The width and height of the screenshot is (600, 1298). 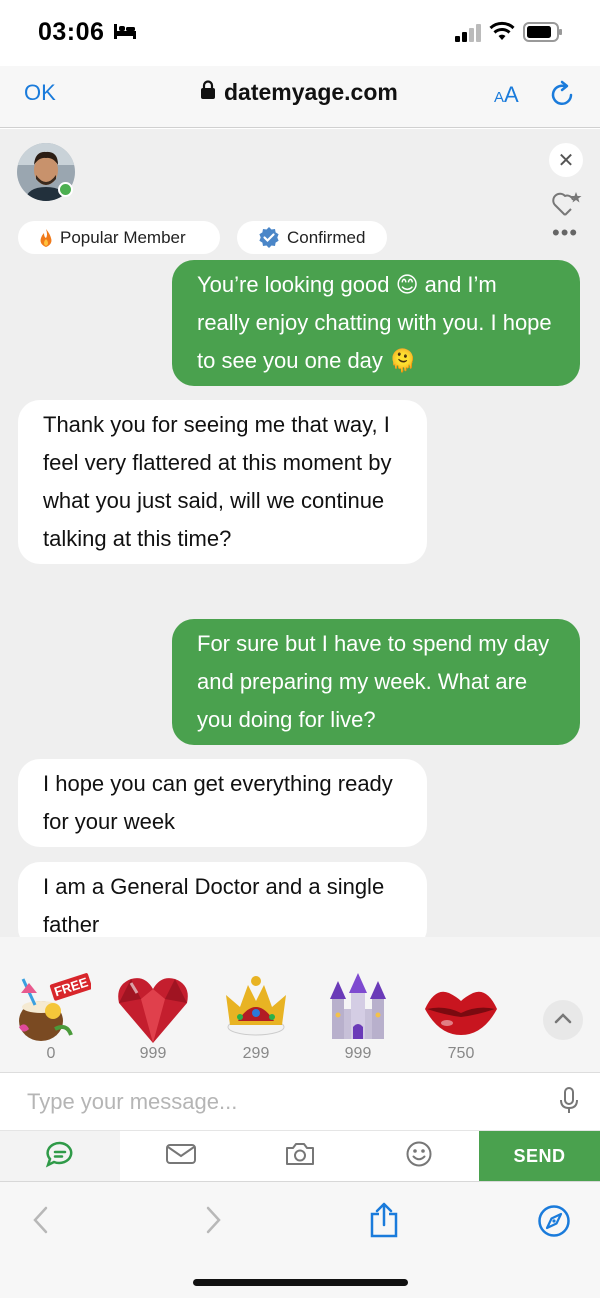 I want to click on browser-address-bar: OK datemyage.com AA, so click(x=300, y=97).